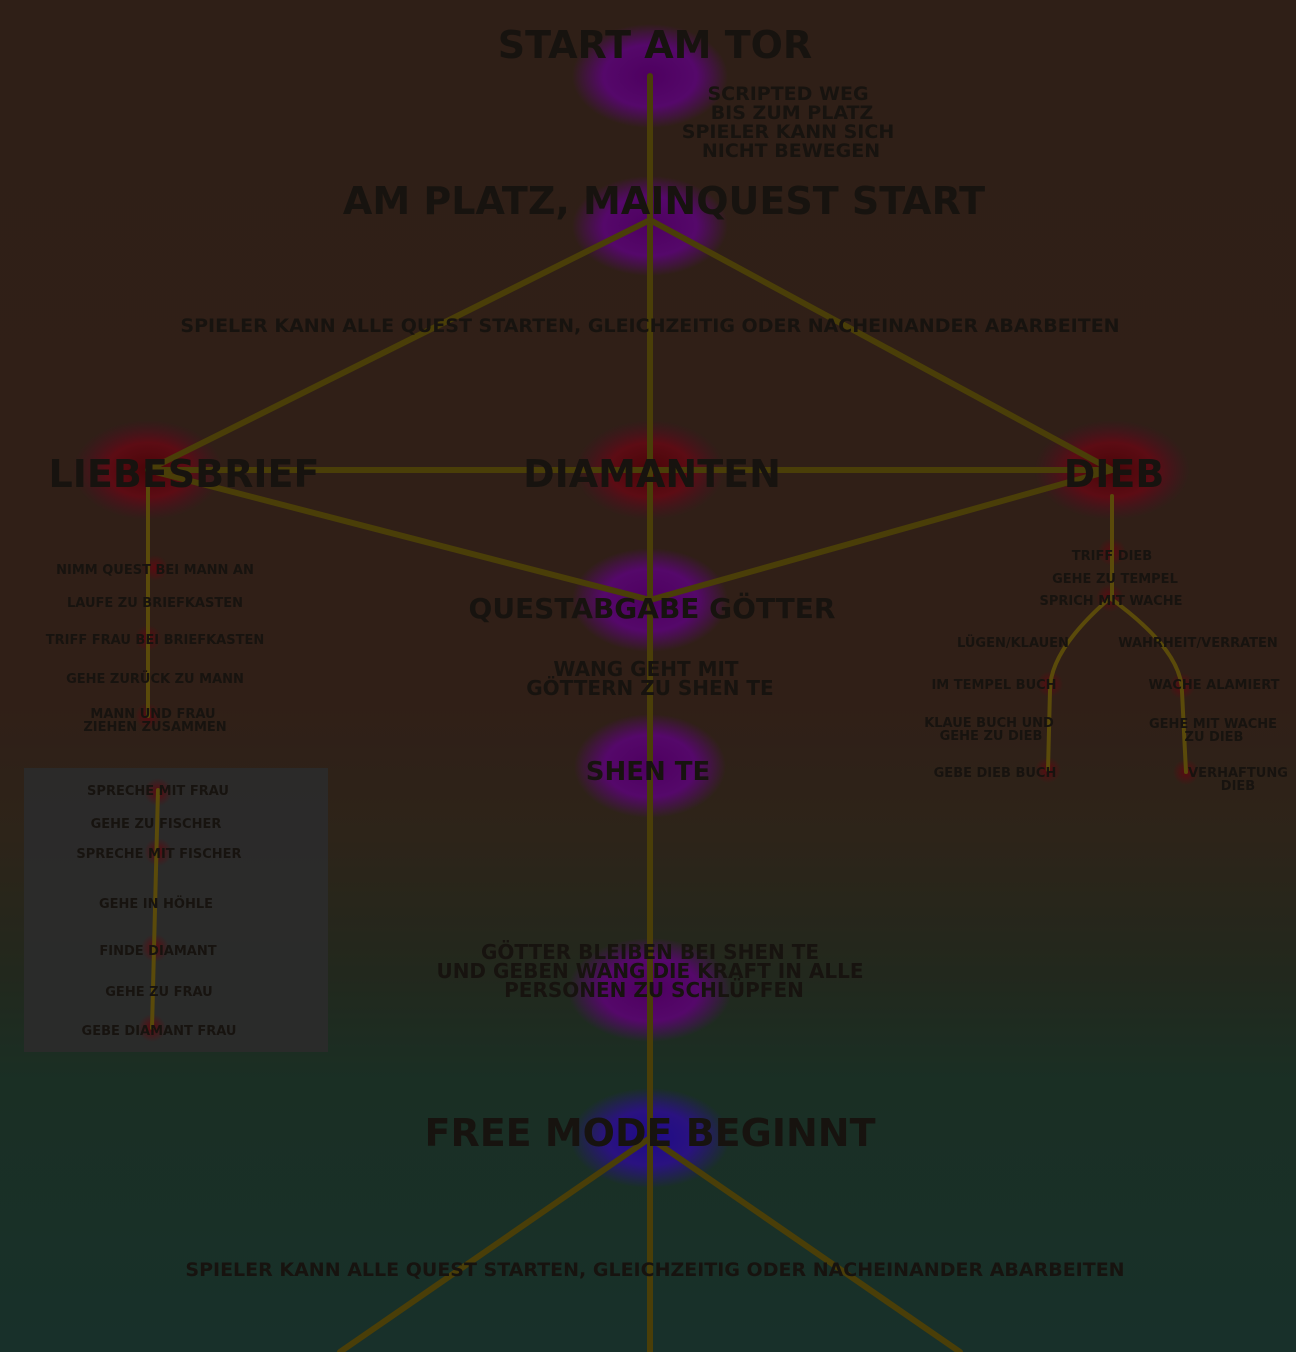 The height and width of the screenshot is (1352, 1296). I want to click on diamanten-step-3: SPRECHE MIT FISCHER, so click(158, 854).